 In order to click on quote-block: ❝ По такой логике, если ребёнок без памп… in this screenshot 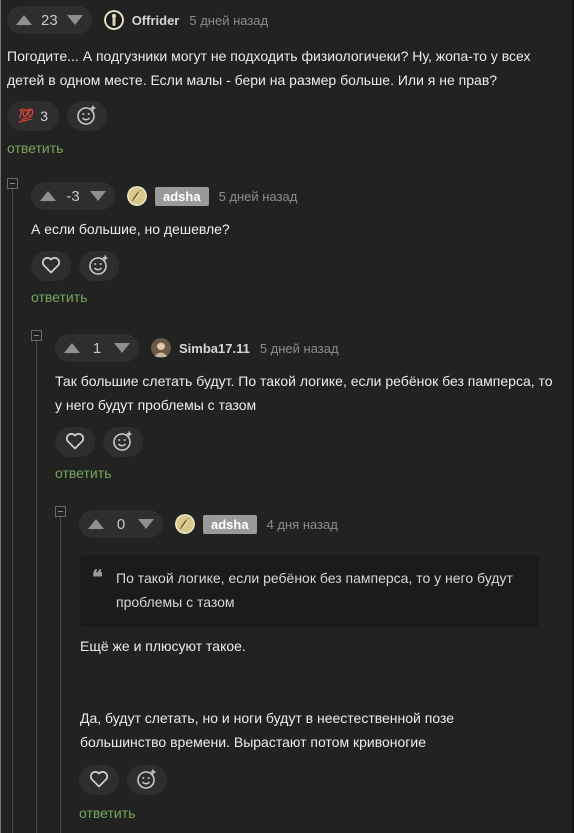, I will do `click(309, 591)`.